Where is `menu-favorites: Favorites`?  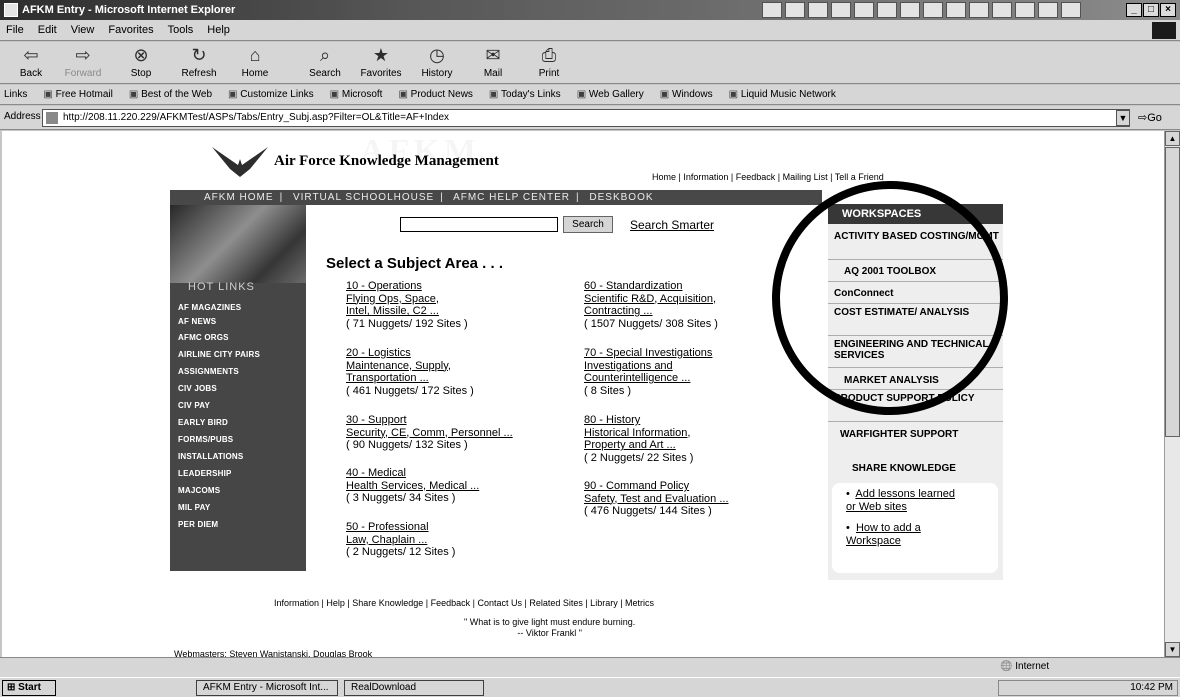
menu-favorites: Favorites is located at coordinates (130, 30).